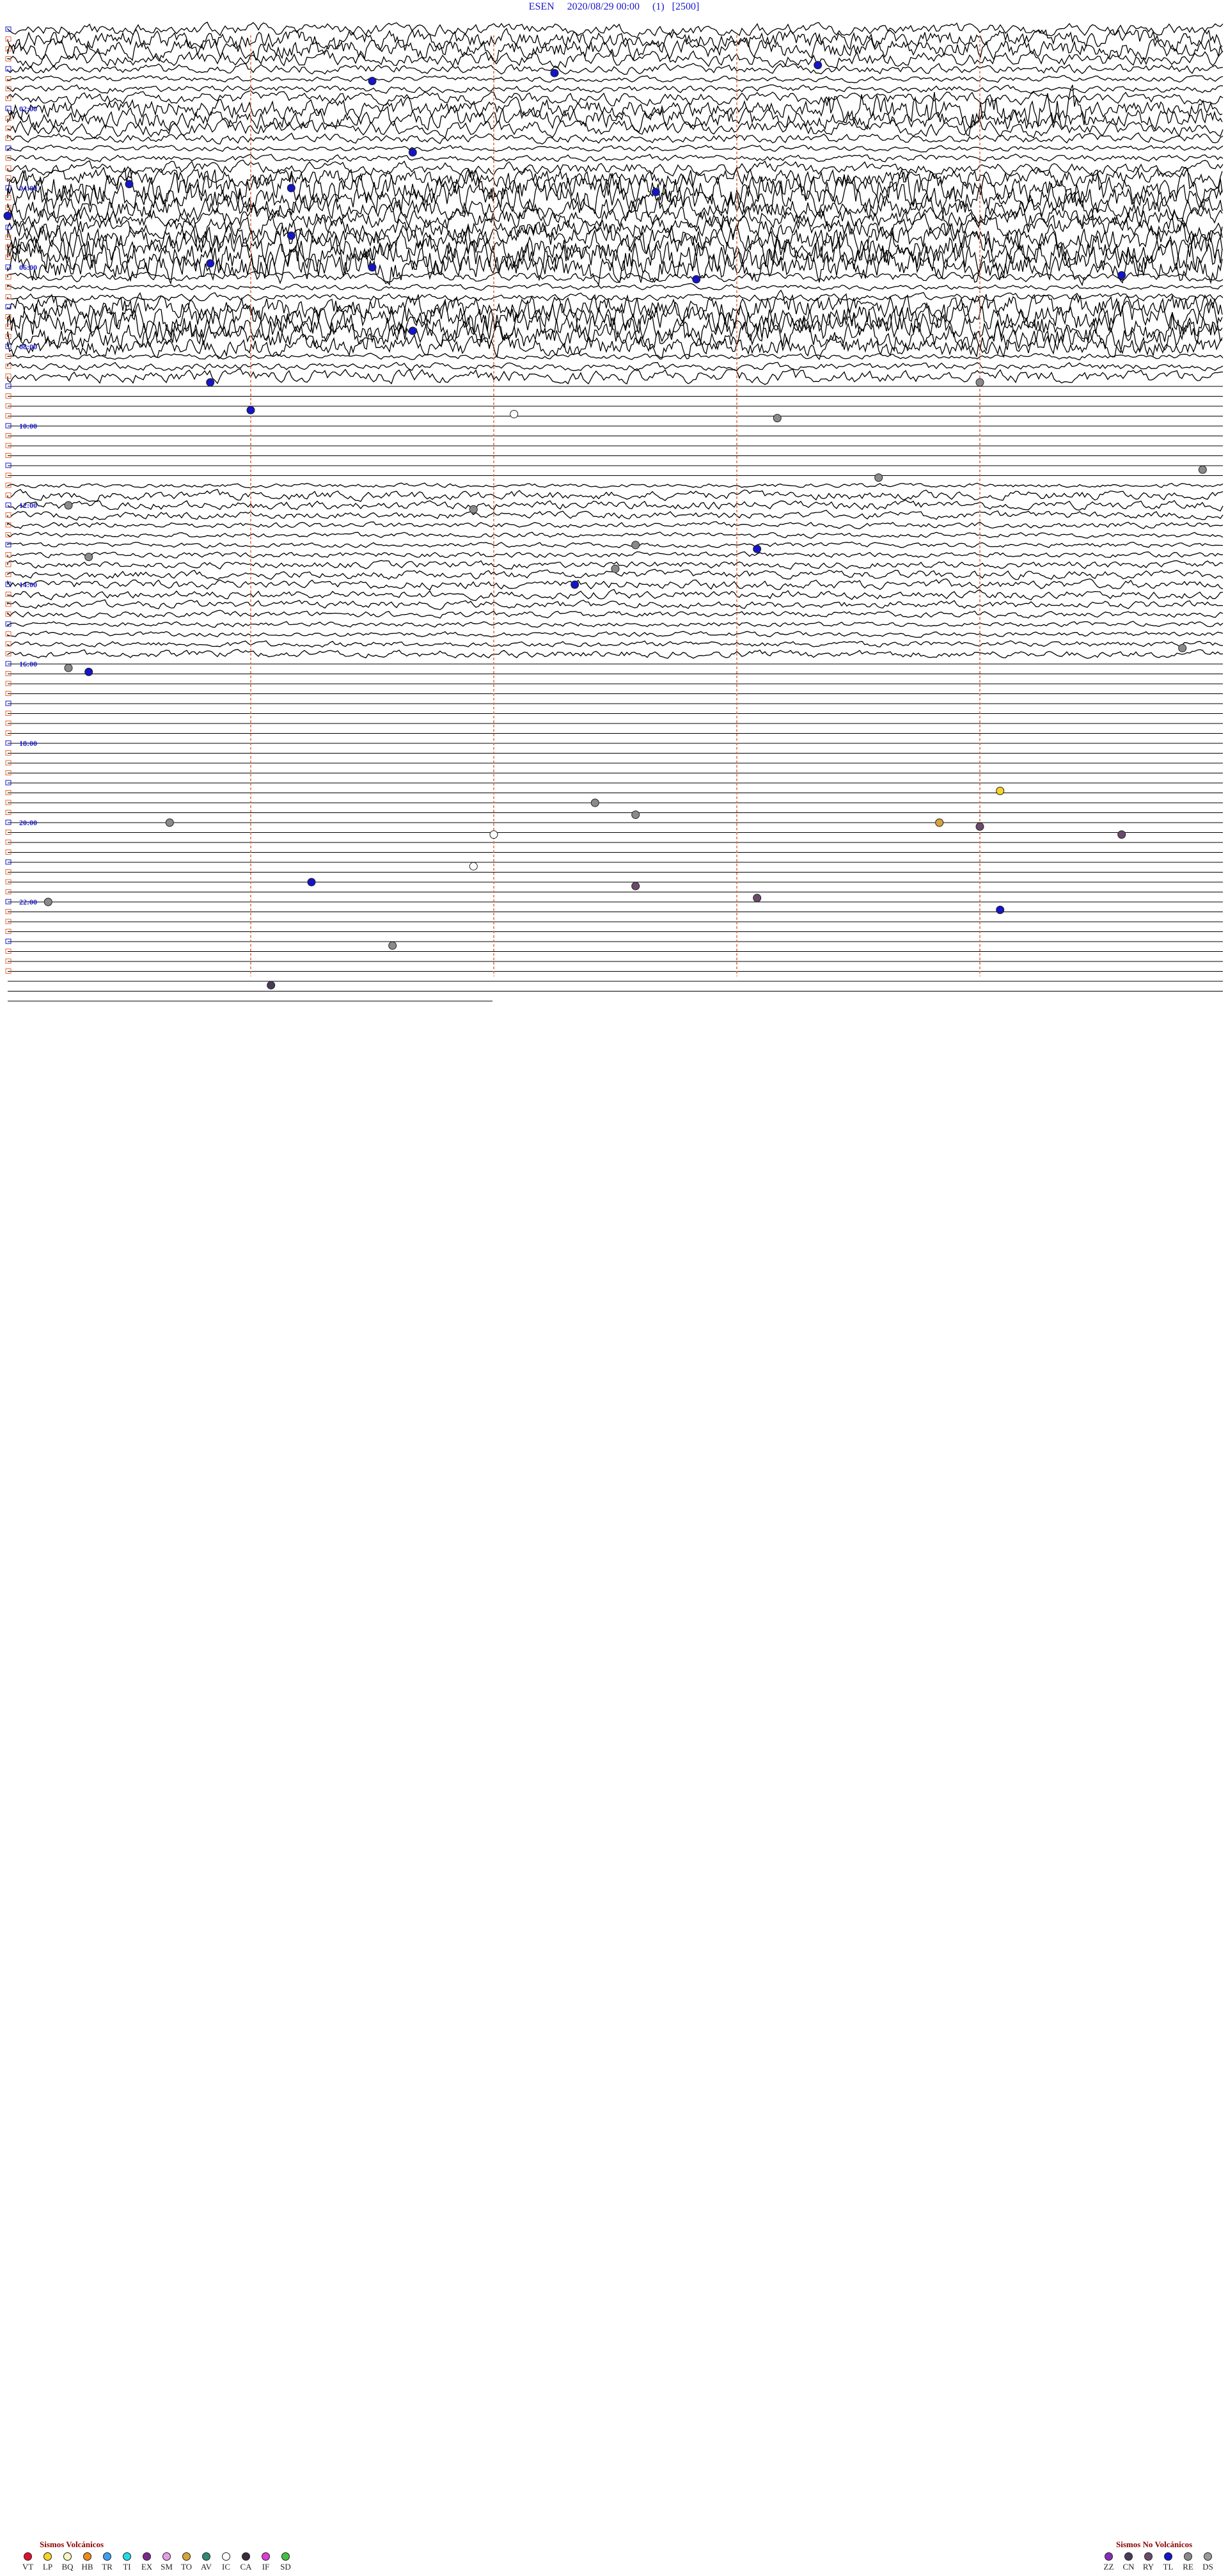 Image resolution: width=1228 pixels, height=2576 pixels. What do you see at coordinates (1148, 2567) in the screenshot?
I see `legend-code: RY` at bounding box center [1148, 2567].